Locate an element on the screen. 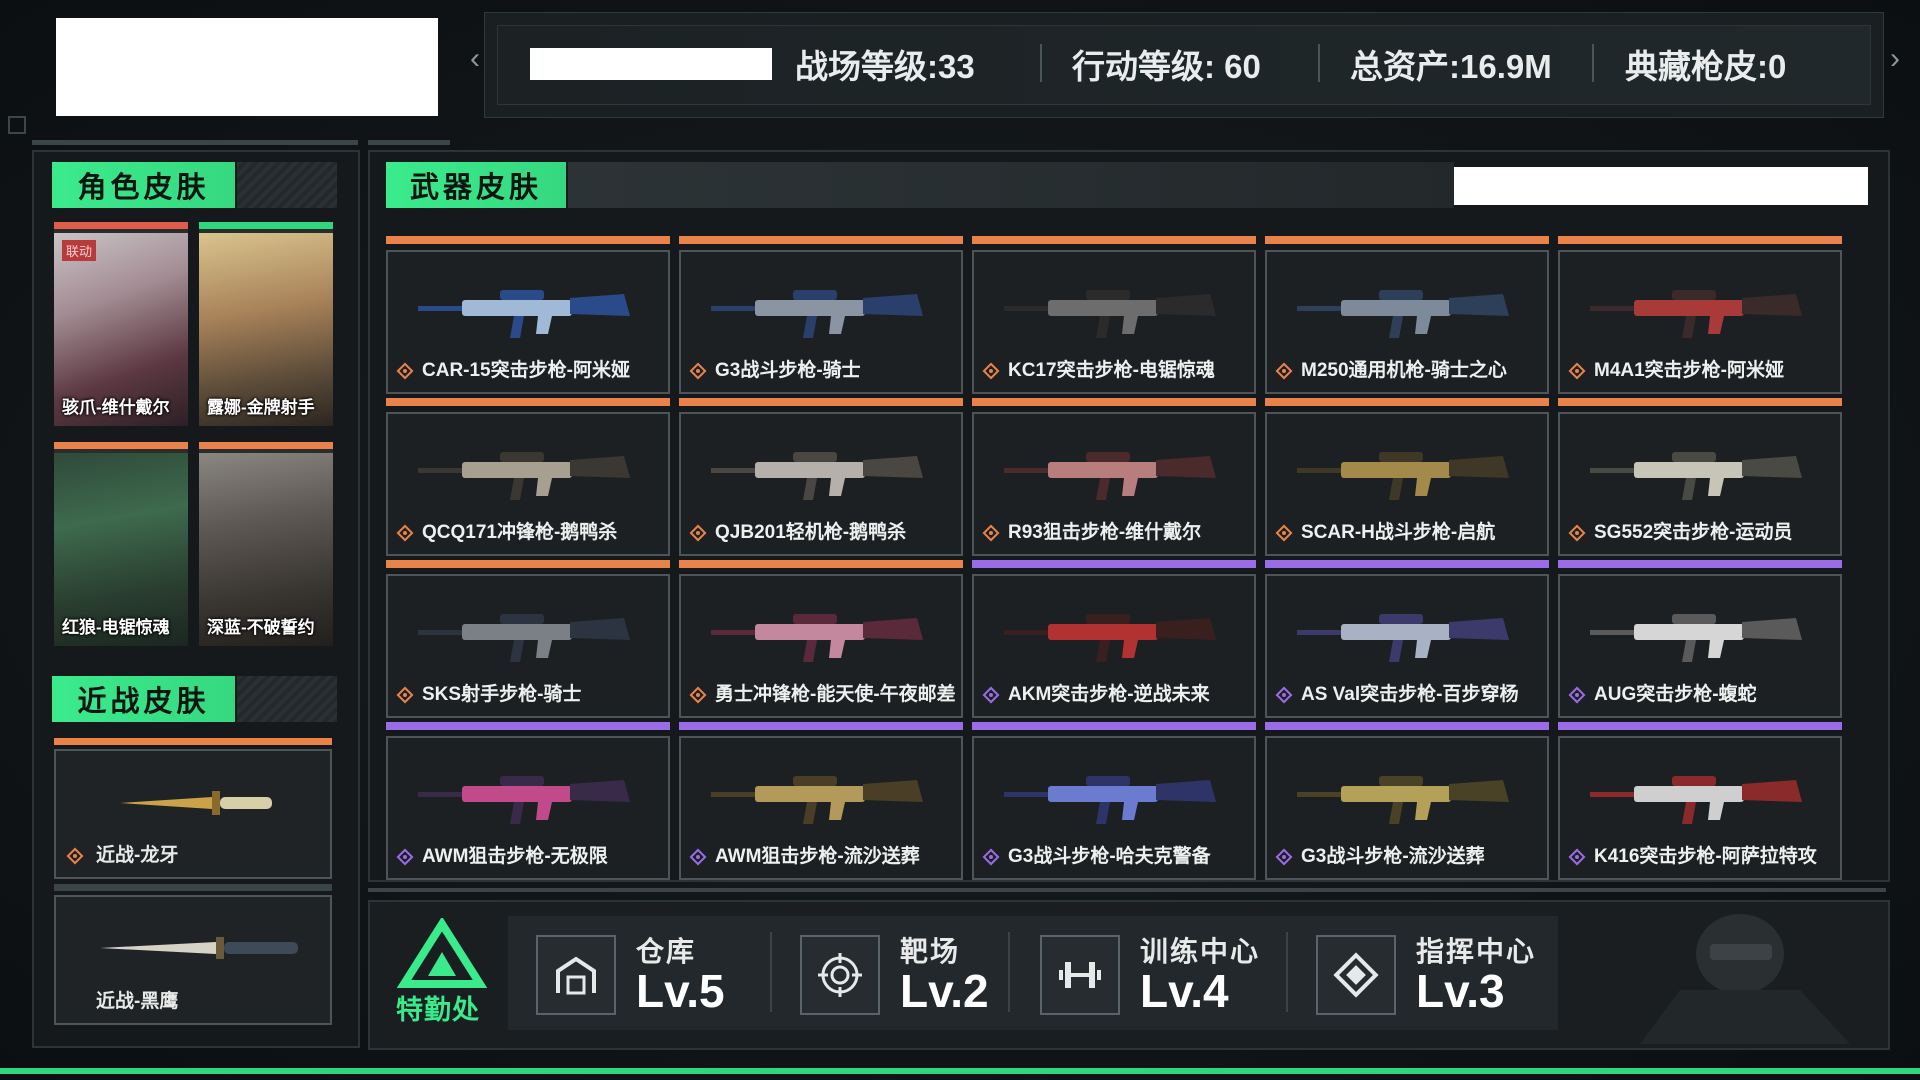 The width and height of the screenshot is (1920, 1080). weapon-skin-label: QJB201轻机枪-鹅鸭杀 is located at coordinates (811, 532).